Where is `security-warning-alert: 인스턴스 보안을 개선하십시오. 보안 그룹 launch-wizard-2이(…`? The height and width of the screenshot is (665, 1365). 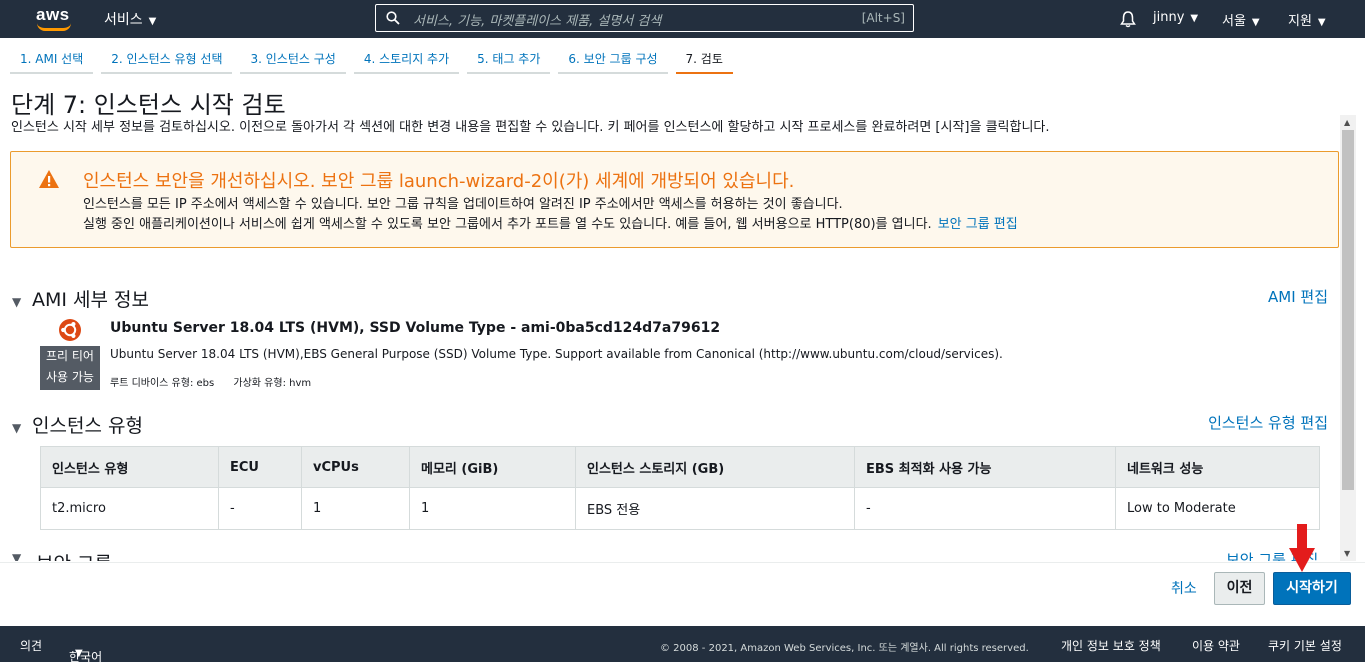 security-warning-alert: 인스턴스 보안을 개선하십시오. 보안 그룹 launch-wizard-2이(… is located at coordinates (674, 199).